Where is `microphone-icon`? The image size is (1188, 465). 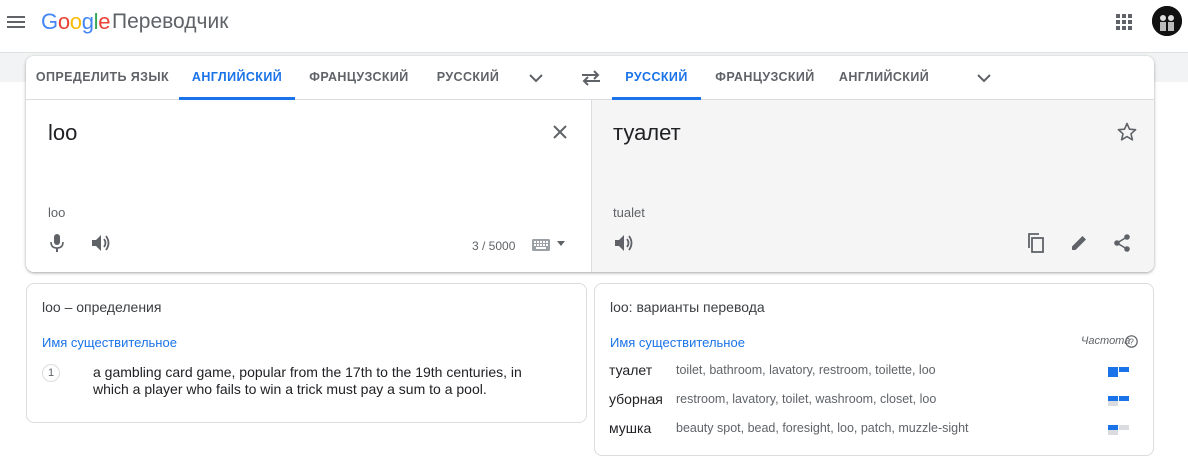 microphone-icon is located at coordinates (57, 243).